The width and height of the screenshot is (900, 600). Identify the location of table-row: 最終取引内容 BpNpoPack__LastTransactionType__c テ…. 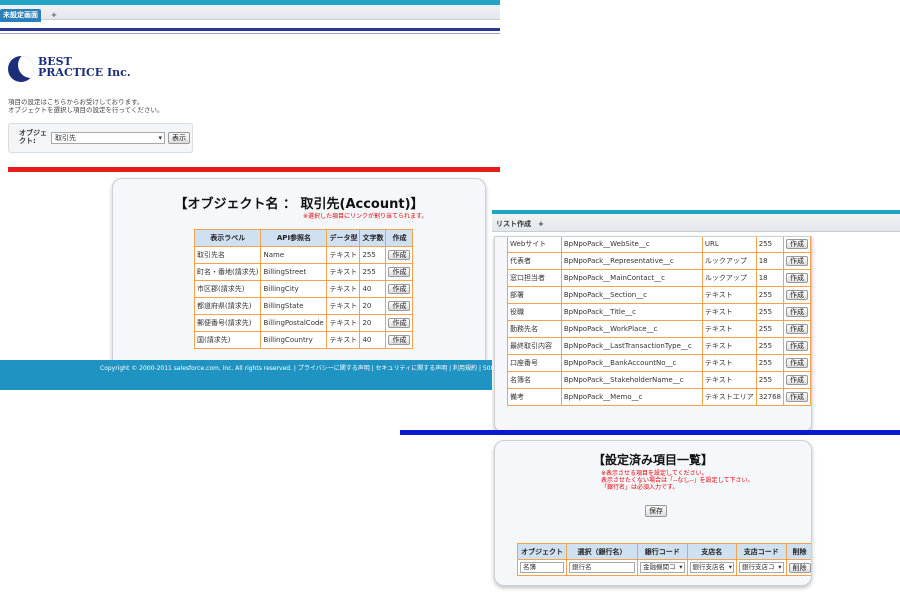
(659, 346).